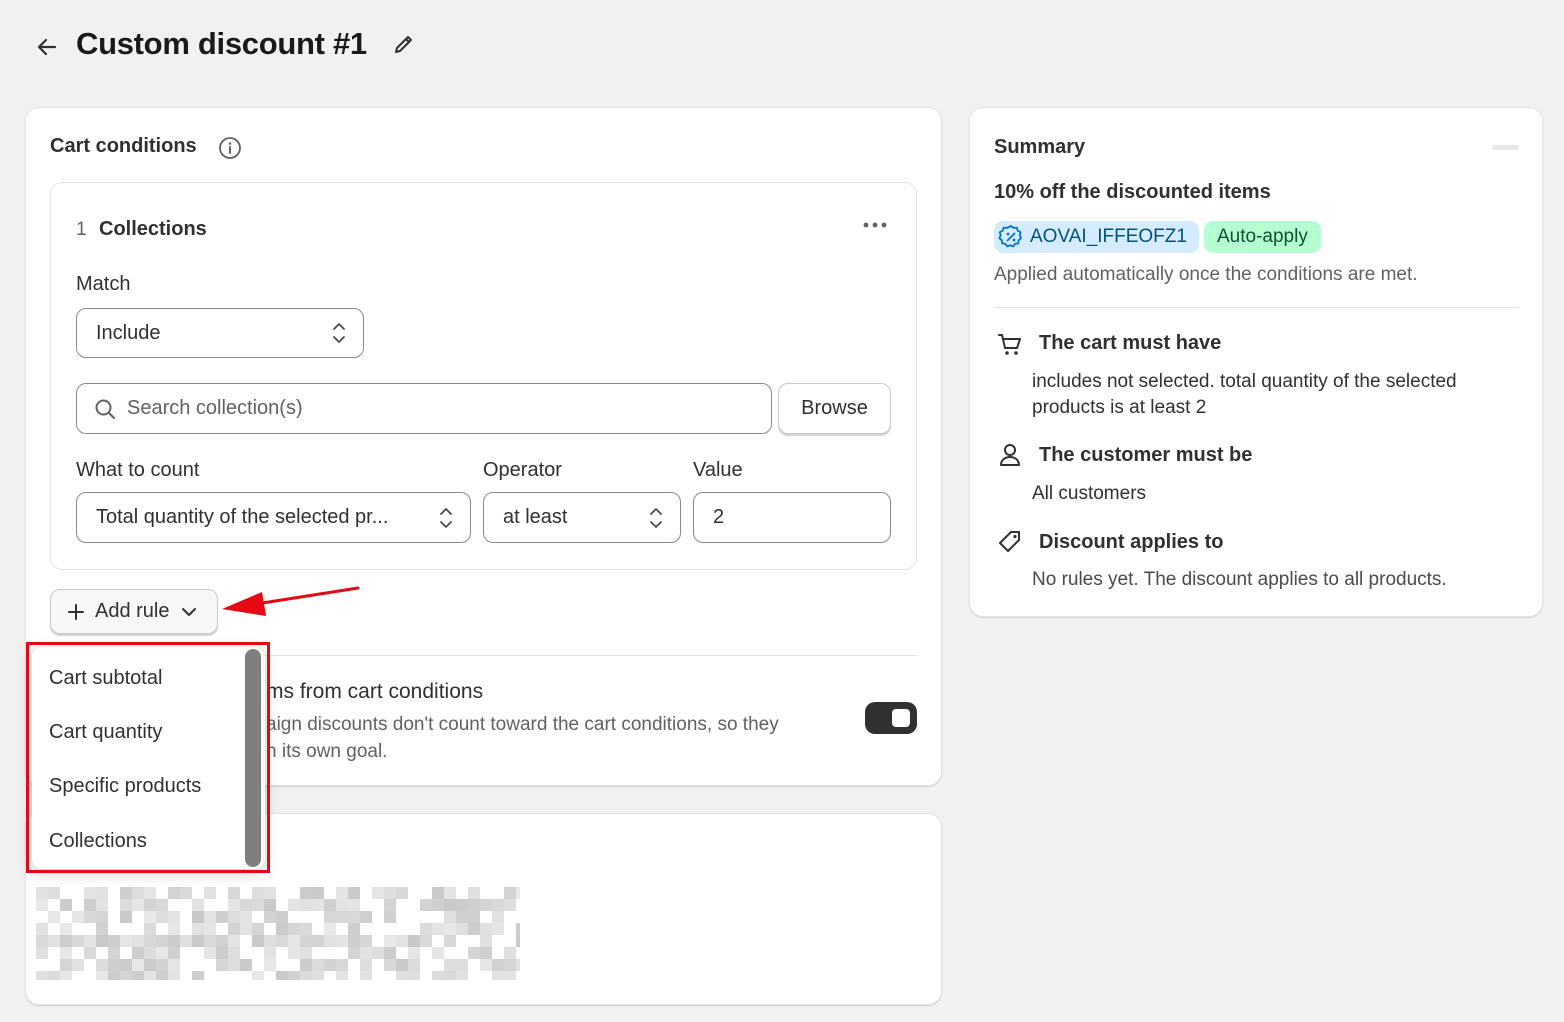 This screenshot has width=1564, height=1022. What do you see at coordinates (1505, 147) in the screenshot?
I see `summary-collapse-handle` at bounding box center [1505, 147].